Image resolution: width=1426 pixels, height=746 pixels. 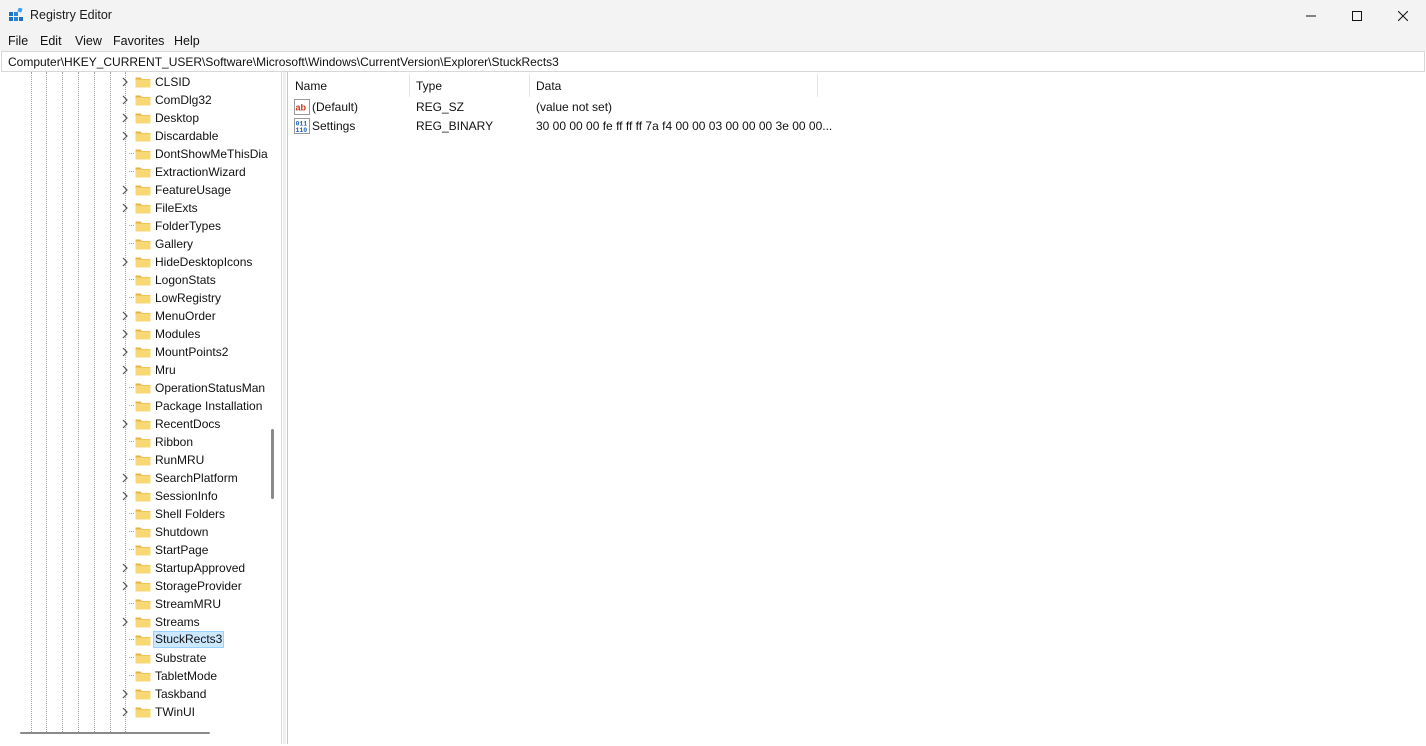 I want to click on tree-item: Modules, so click(x=133, y=334).